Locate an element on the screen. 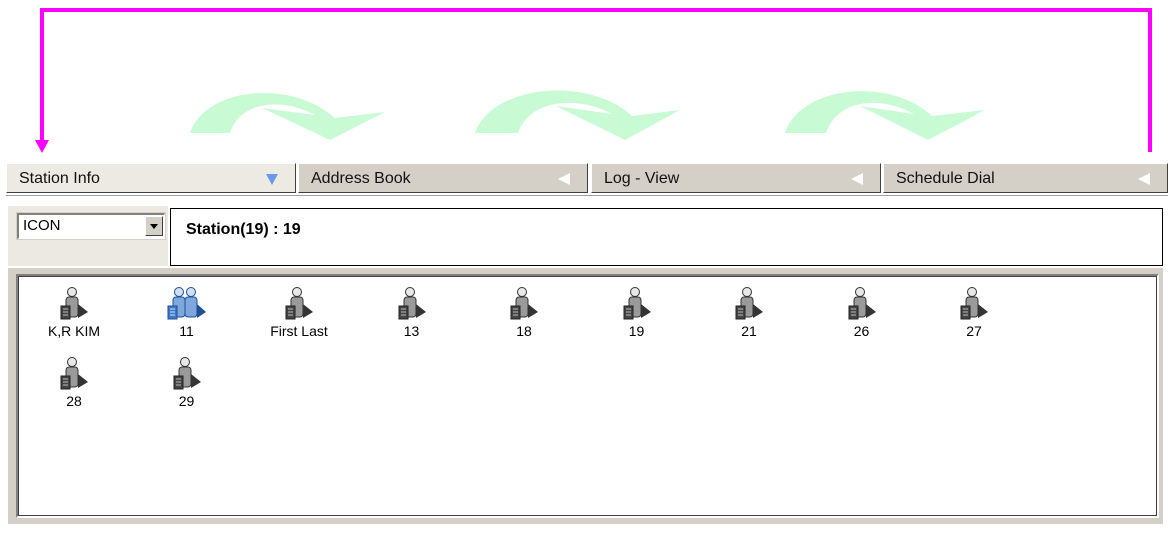 The width and height of the screenshot is (1175, 533). station-item: 28 is located at coordinates (74, 386).